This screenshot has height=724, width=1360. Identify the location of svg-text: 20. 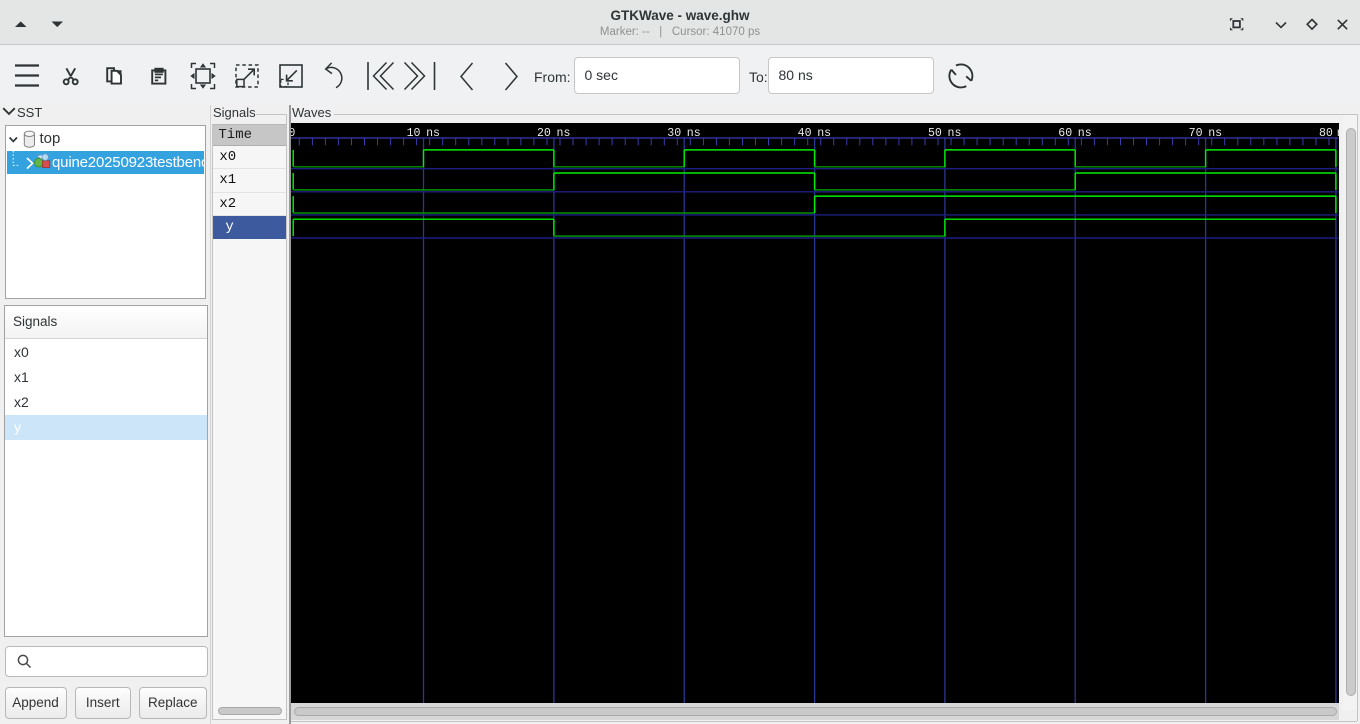
(544, 133).